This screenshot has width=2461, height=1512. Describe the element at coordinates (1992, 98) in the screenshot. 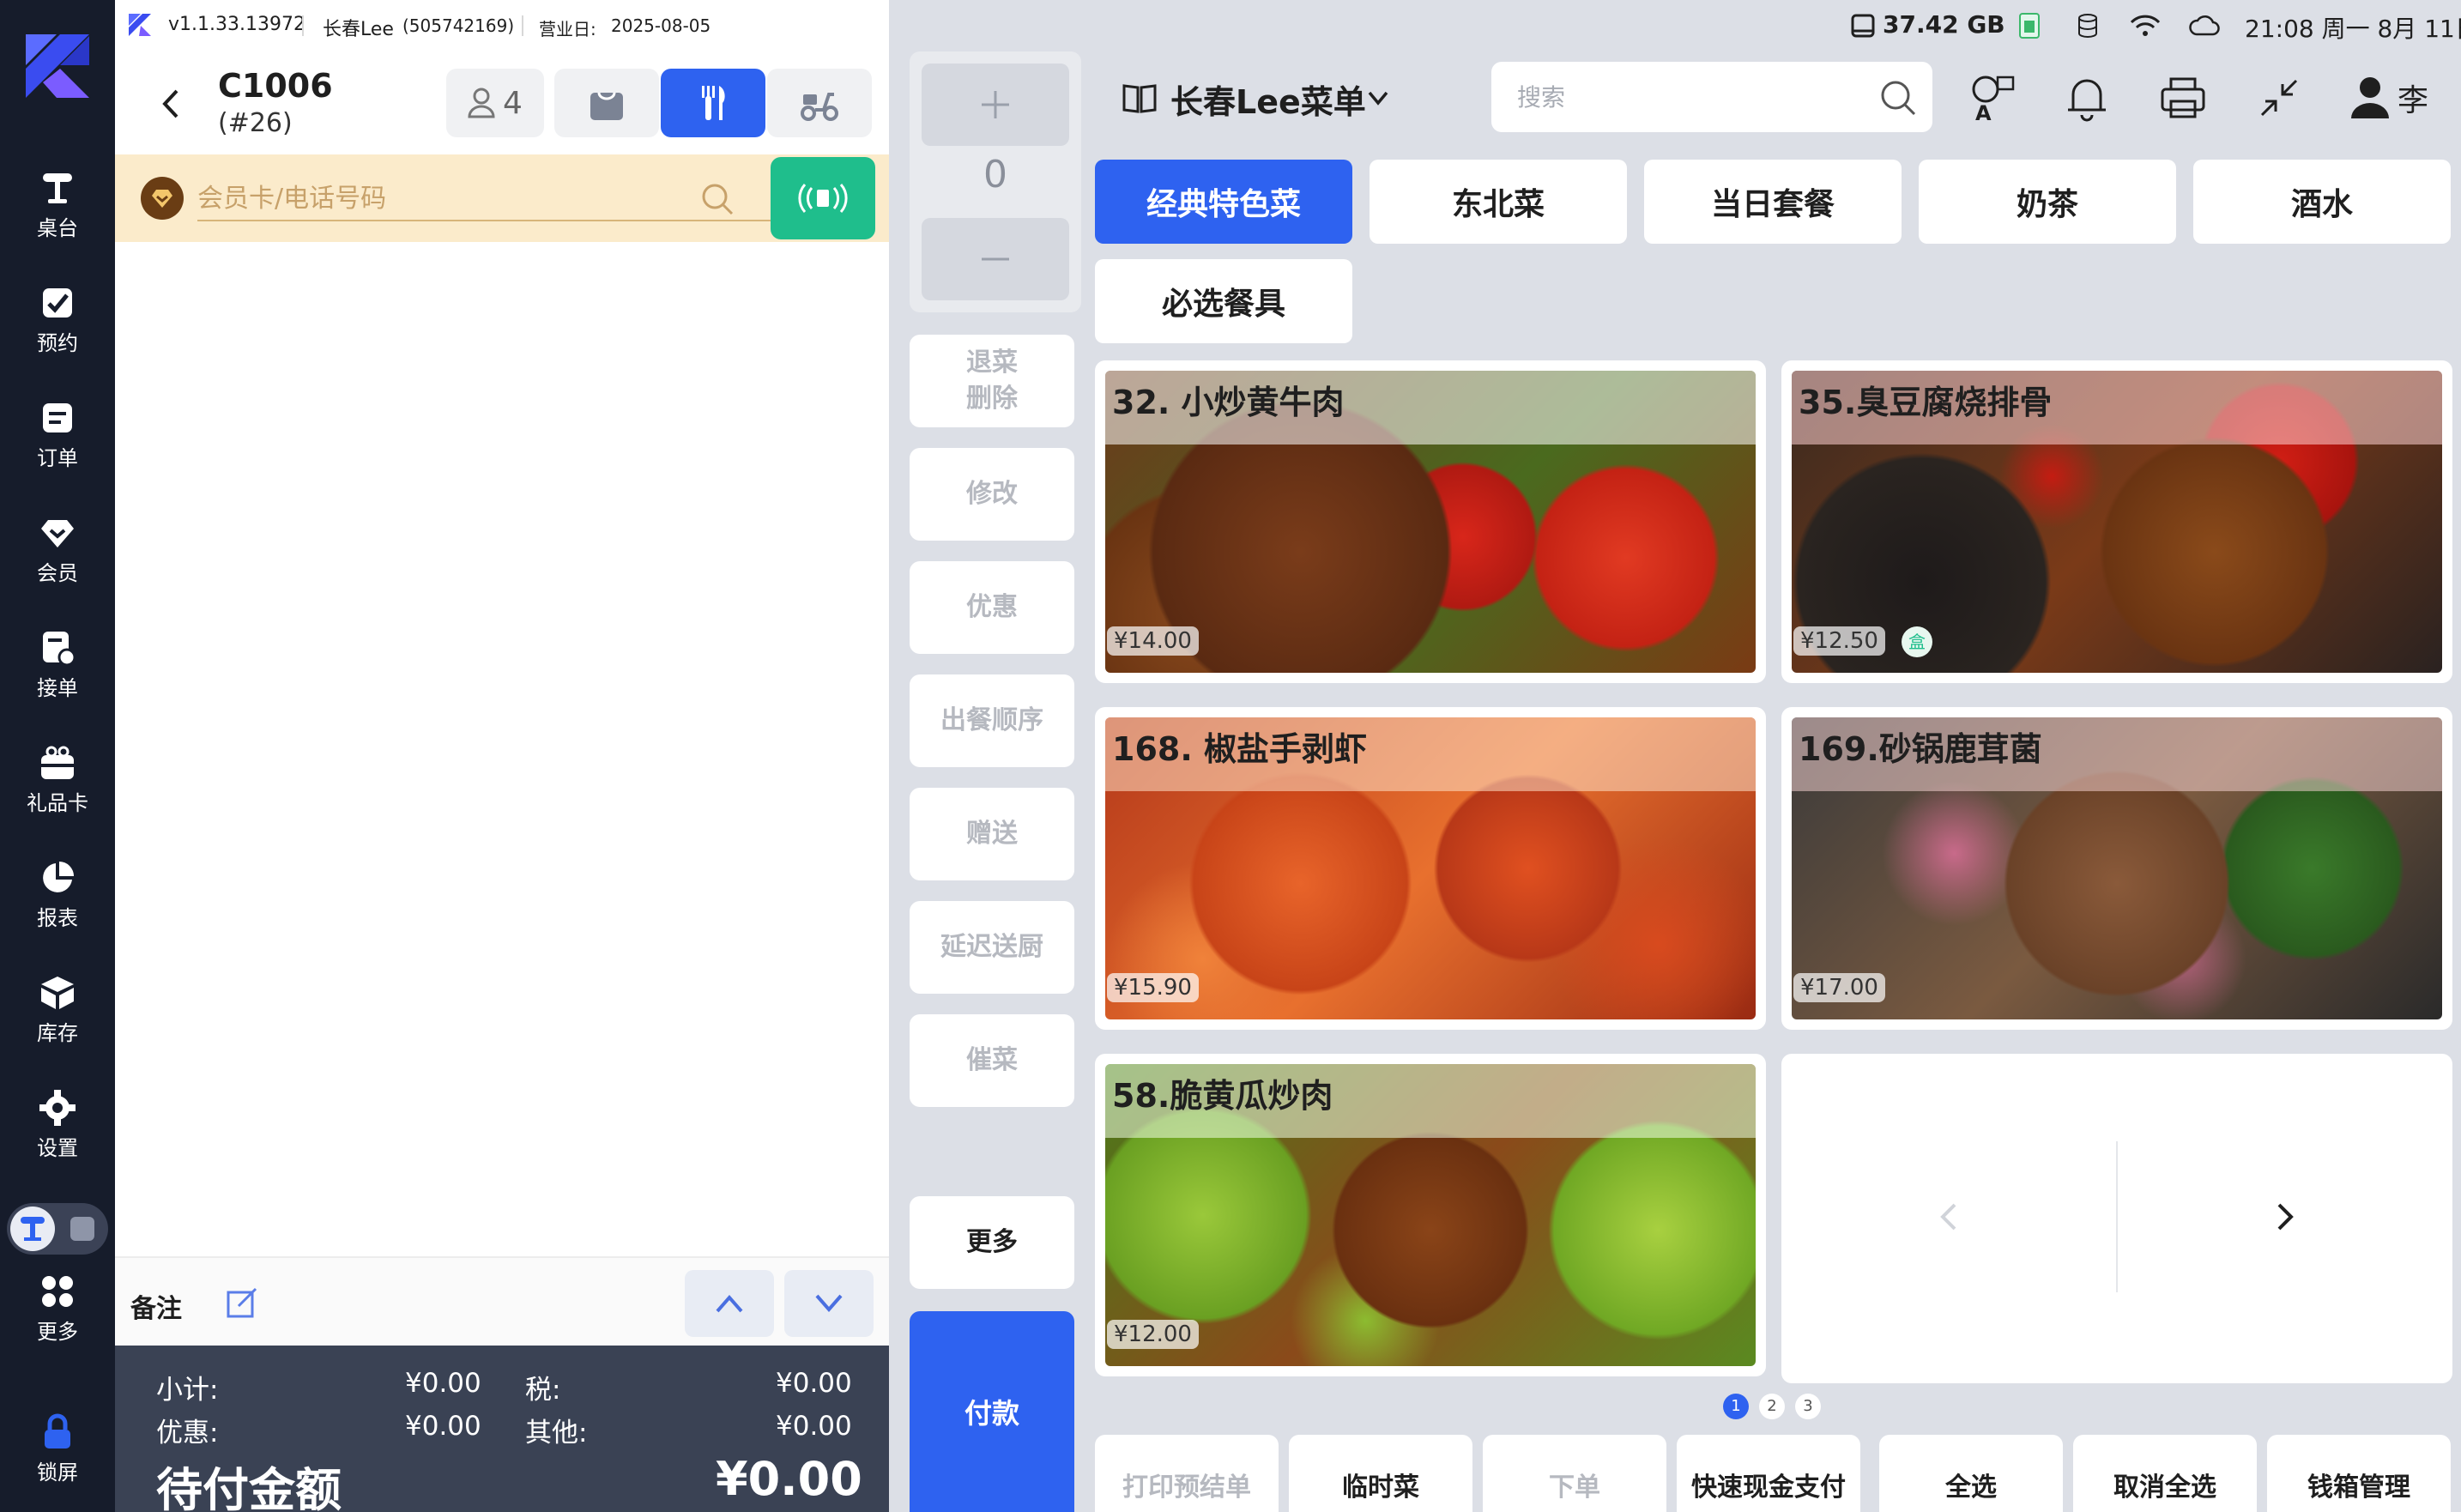

I see `translate-icon: A` at that location.